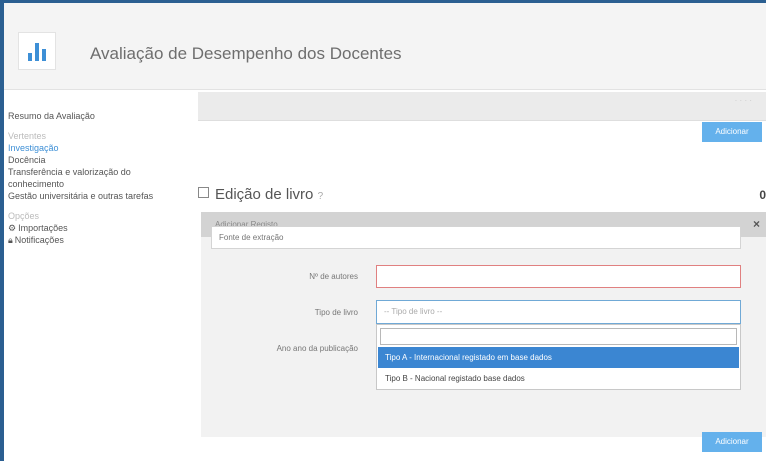  I want to click on sidebar-item-label: Importações, so click(43, 228).